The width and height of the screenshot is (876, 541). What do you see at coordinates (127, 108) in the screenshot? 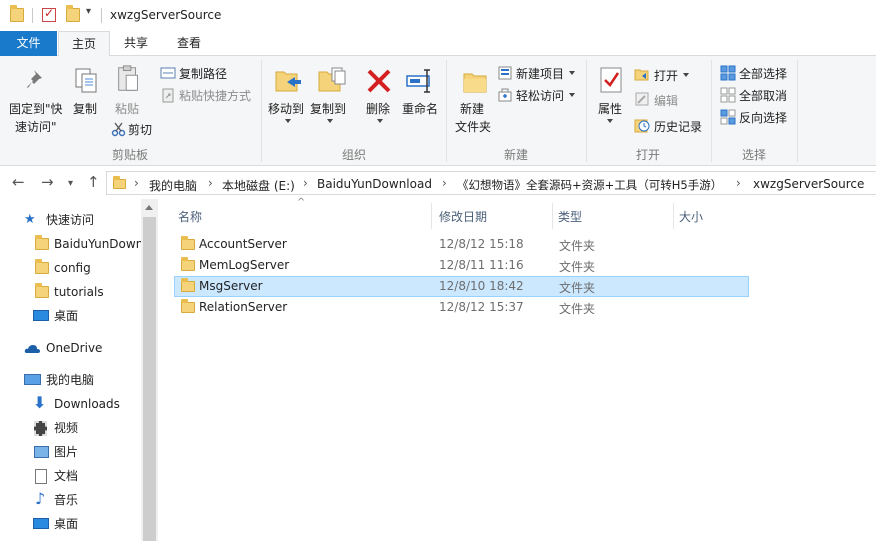
I see `paste-button: 粘贴` at bounding box center [127, 108].